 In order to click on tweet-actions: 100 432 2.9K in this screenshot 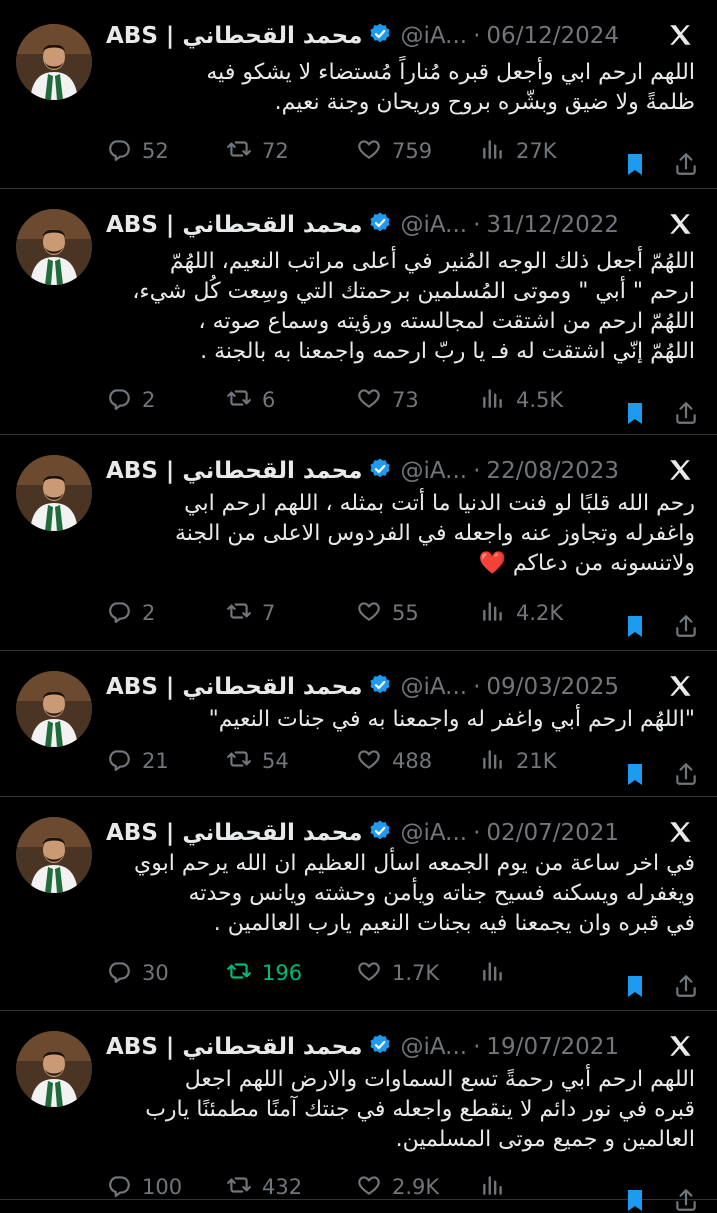, I will do `click(402, 1190)`.